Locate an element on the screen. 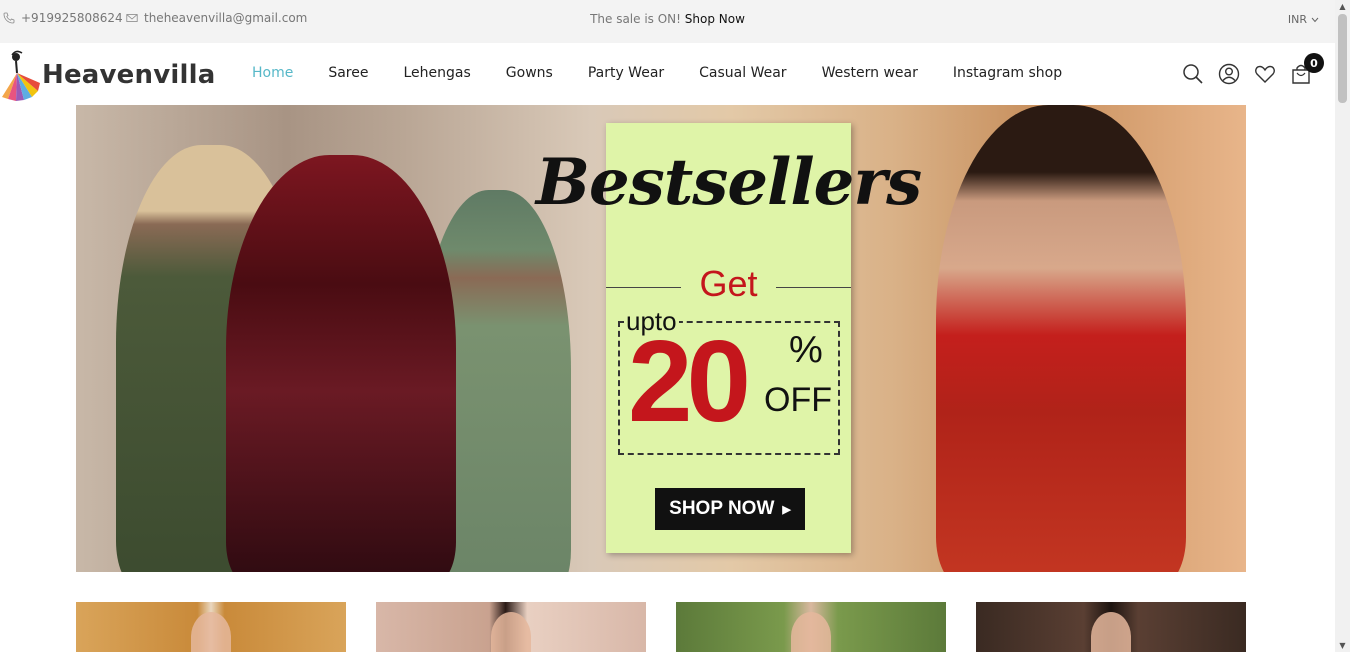  discount-off: OFF is located at coordinates (798, 400).